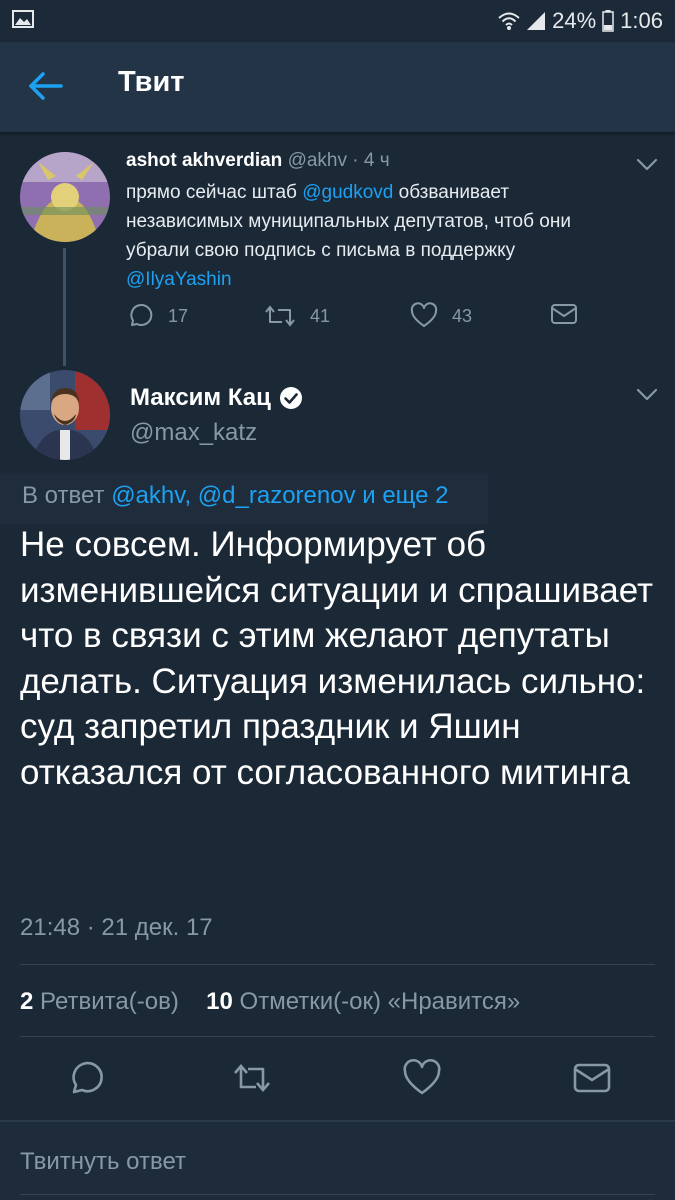 This screenshot has height=1200, width=675. Describe the element at coordinates (178, 315) in the screenshot. I see `reply-count: 17` at that location.